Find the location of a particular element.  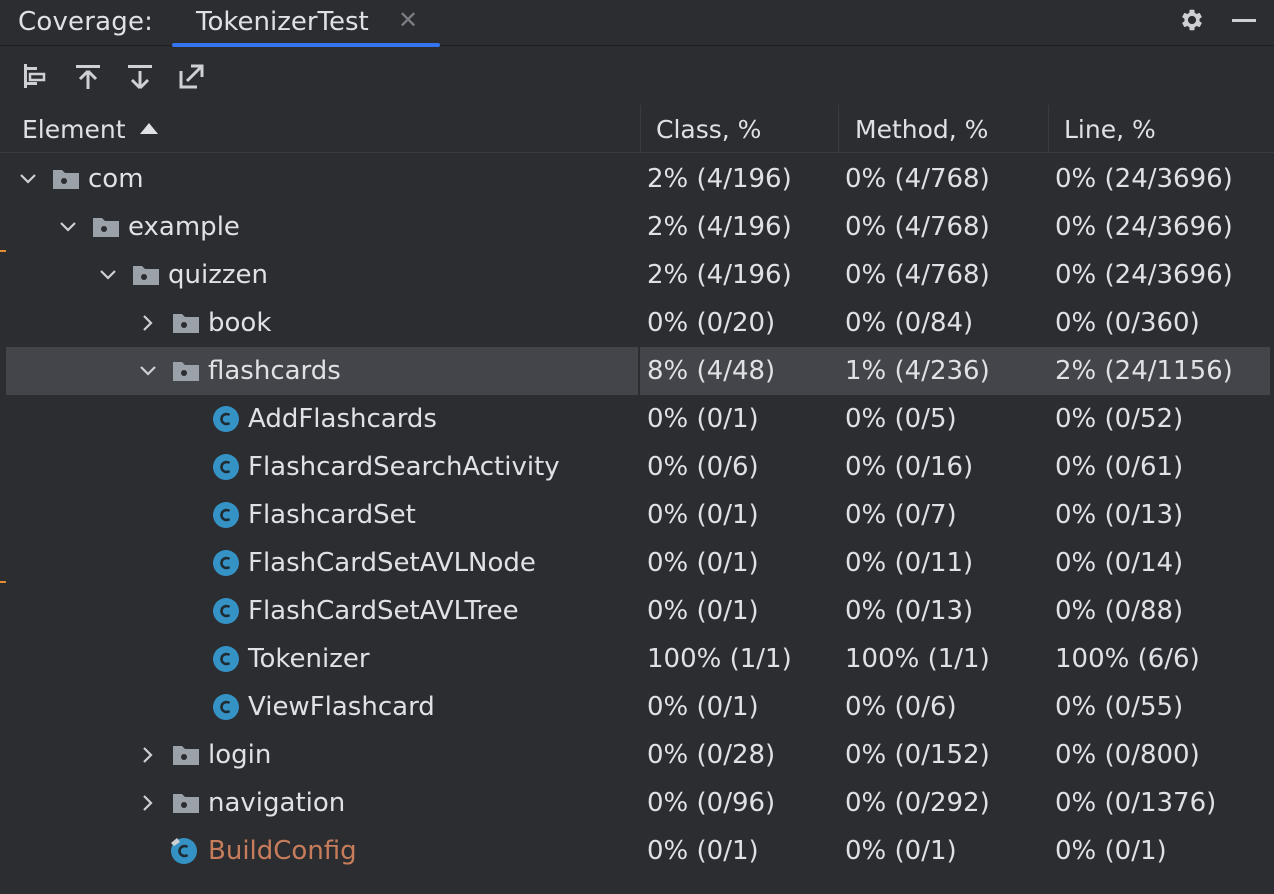

coverage-titlebar: Coverage: TokenizerTest ✕ is located at coordinates (637, 23).